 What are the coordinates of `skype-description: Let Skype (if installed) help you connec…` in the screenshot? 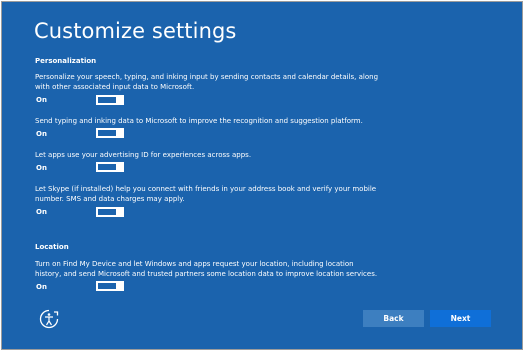 It's located at (206, 194).